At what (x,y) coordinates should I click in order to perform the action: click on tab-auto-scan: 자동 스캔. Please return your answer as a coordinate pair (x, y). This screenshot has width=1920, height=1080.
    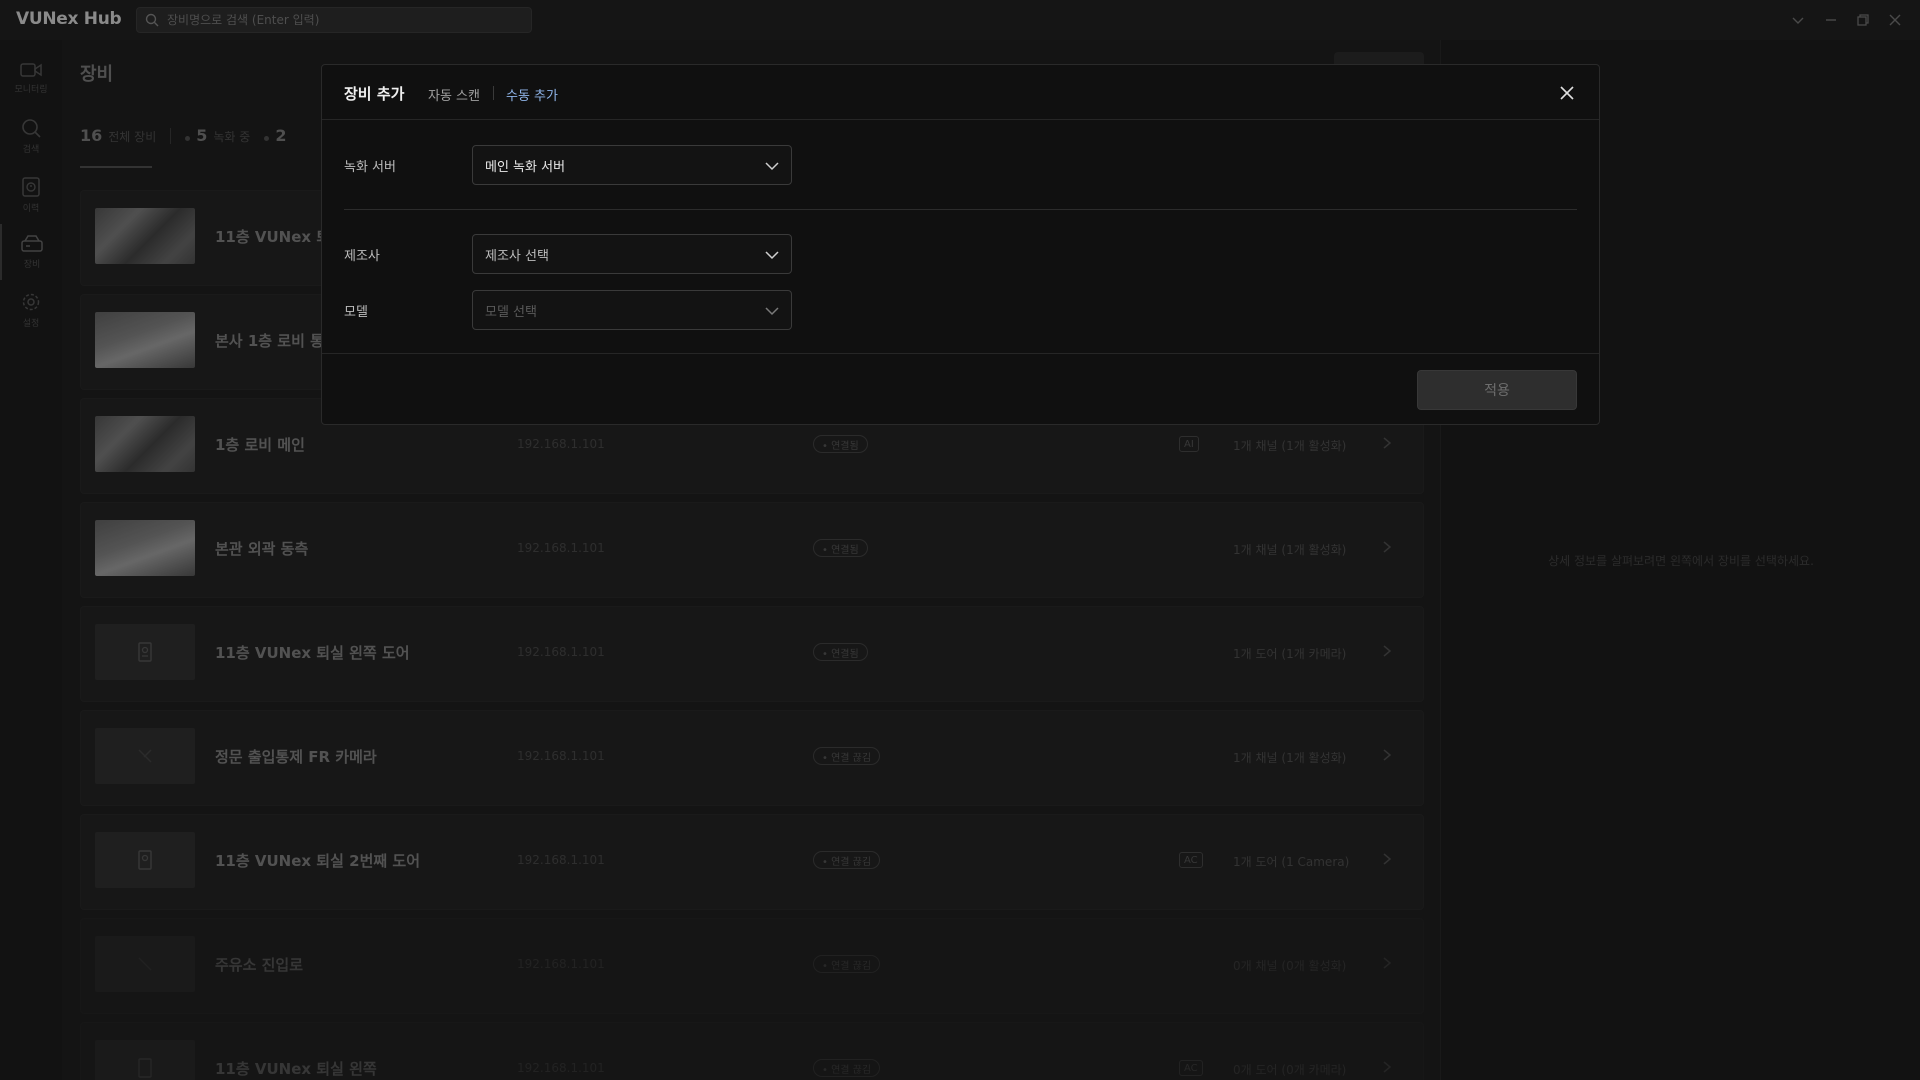
    Looking at the image, I should click on (454, 94).